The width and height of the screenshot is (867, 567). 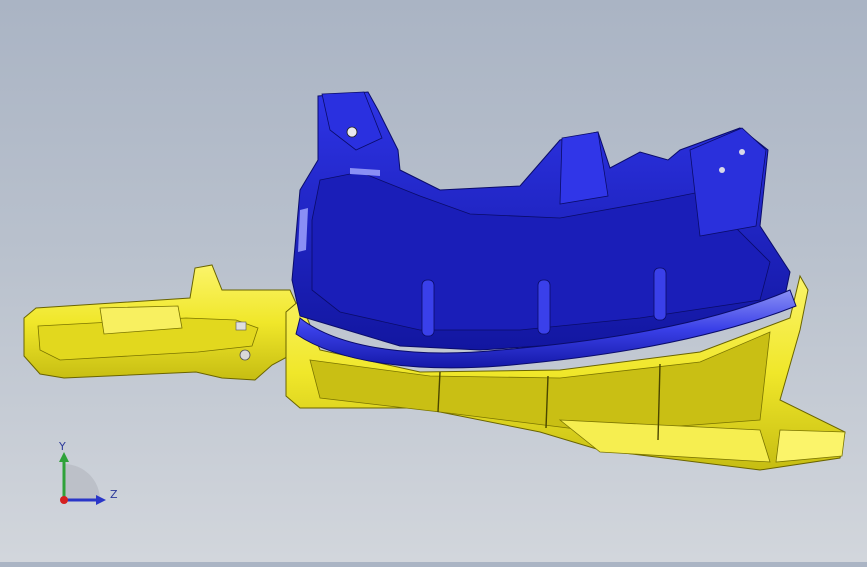 What do you see at coordinates (162, 322) in the screenshot?
I see `yellow-arm` at bounding box center [162, 322].